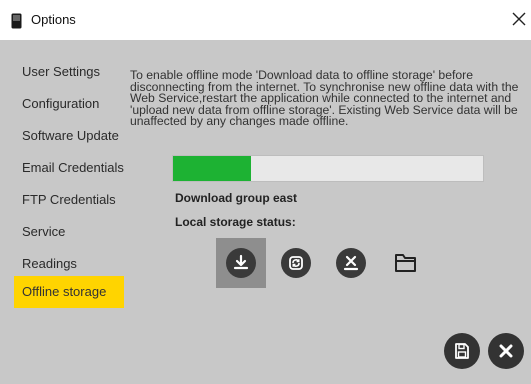 Image resolution: width=531 pixels, height=384 pixels. Describe the element at coordinates (73, 200) in the screenshot. I see `sidebar-item-ftp-credentials: FTP Credentials` at that location.